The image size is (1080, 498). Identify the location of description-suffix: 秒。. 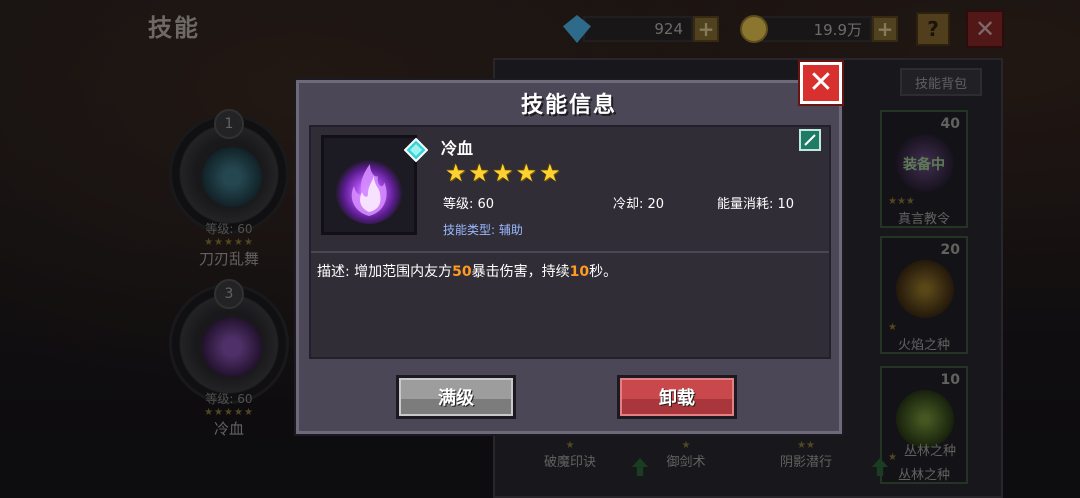
(603, 272).